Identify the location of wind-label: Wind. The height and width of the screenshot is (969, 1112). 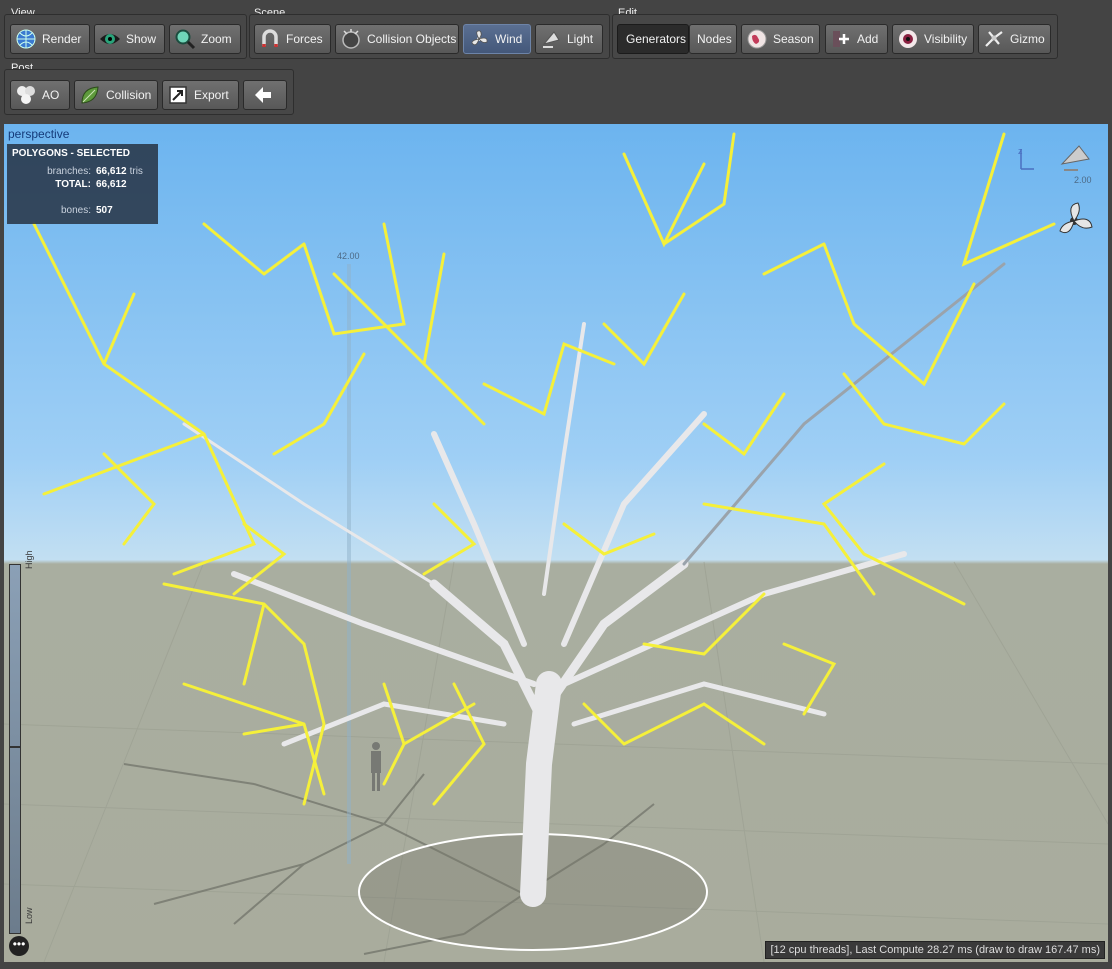
(509, 39).